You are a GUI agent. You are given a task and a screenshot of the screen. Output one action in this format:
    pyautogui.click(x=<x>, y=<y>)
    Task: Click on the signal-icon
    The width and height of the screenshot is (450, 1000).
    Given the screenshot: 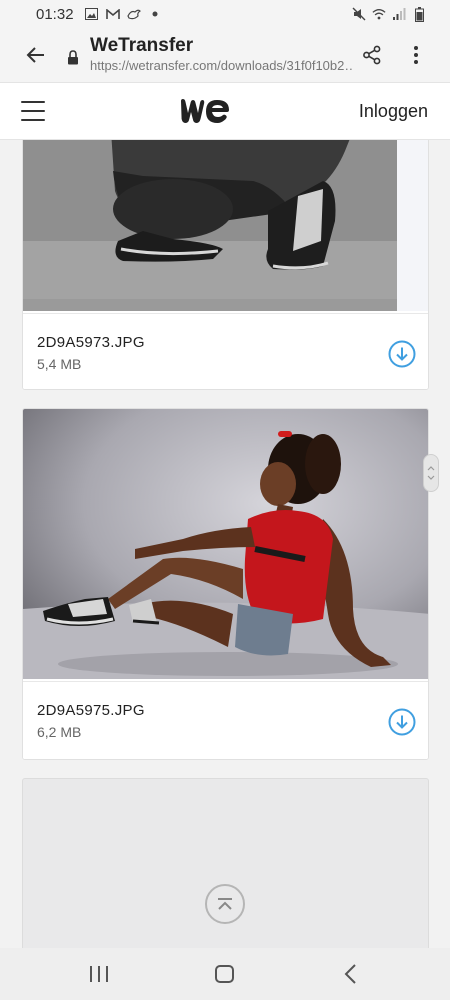 What is the action you would take?
    pyautogui.click(x=399, y=14)
    